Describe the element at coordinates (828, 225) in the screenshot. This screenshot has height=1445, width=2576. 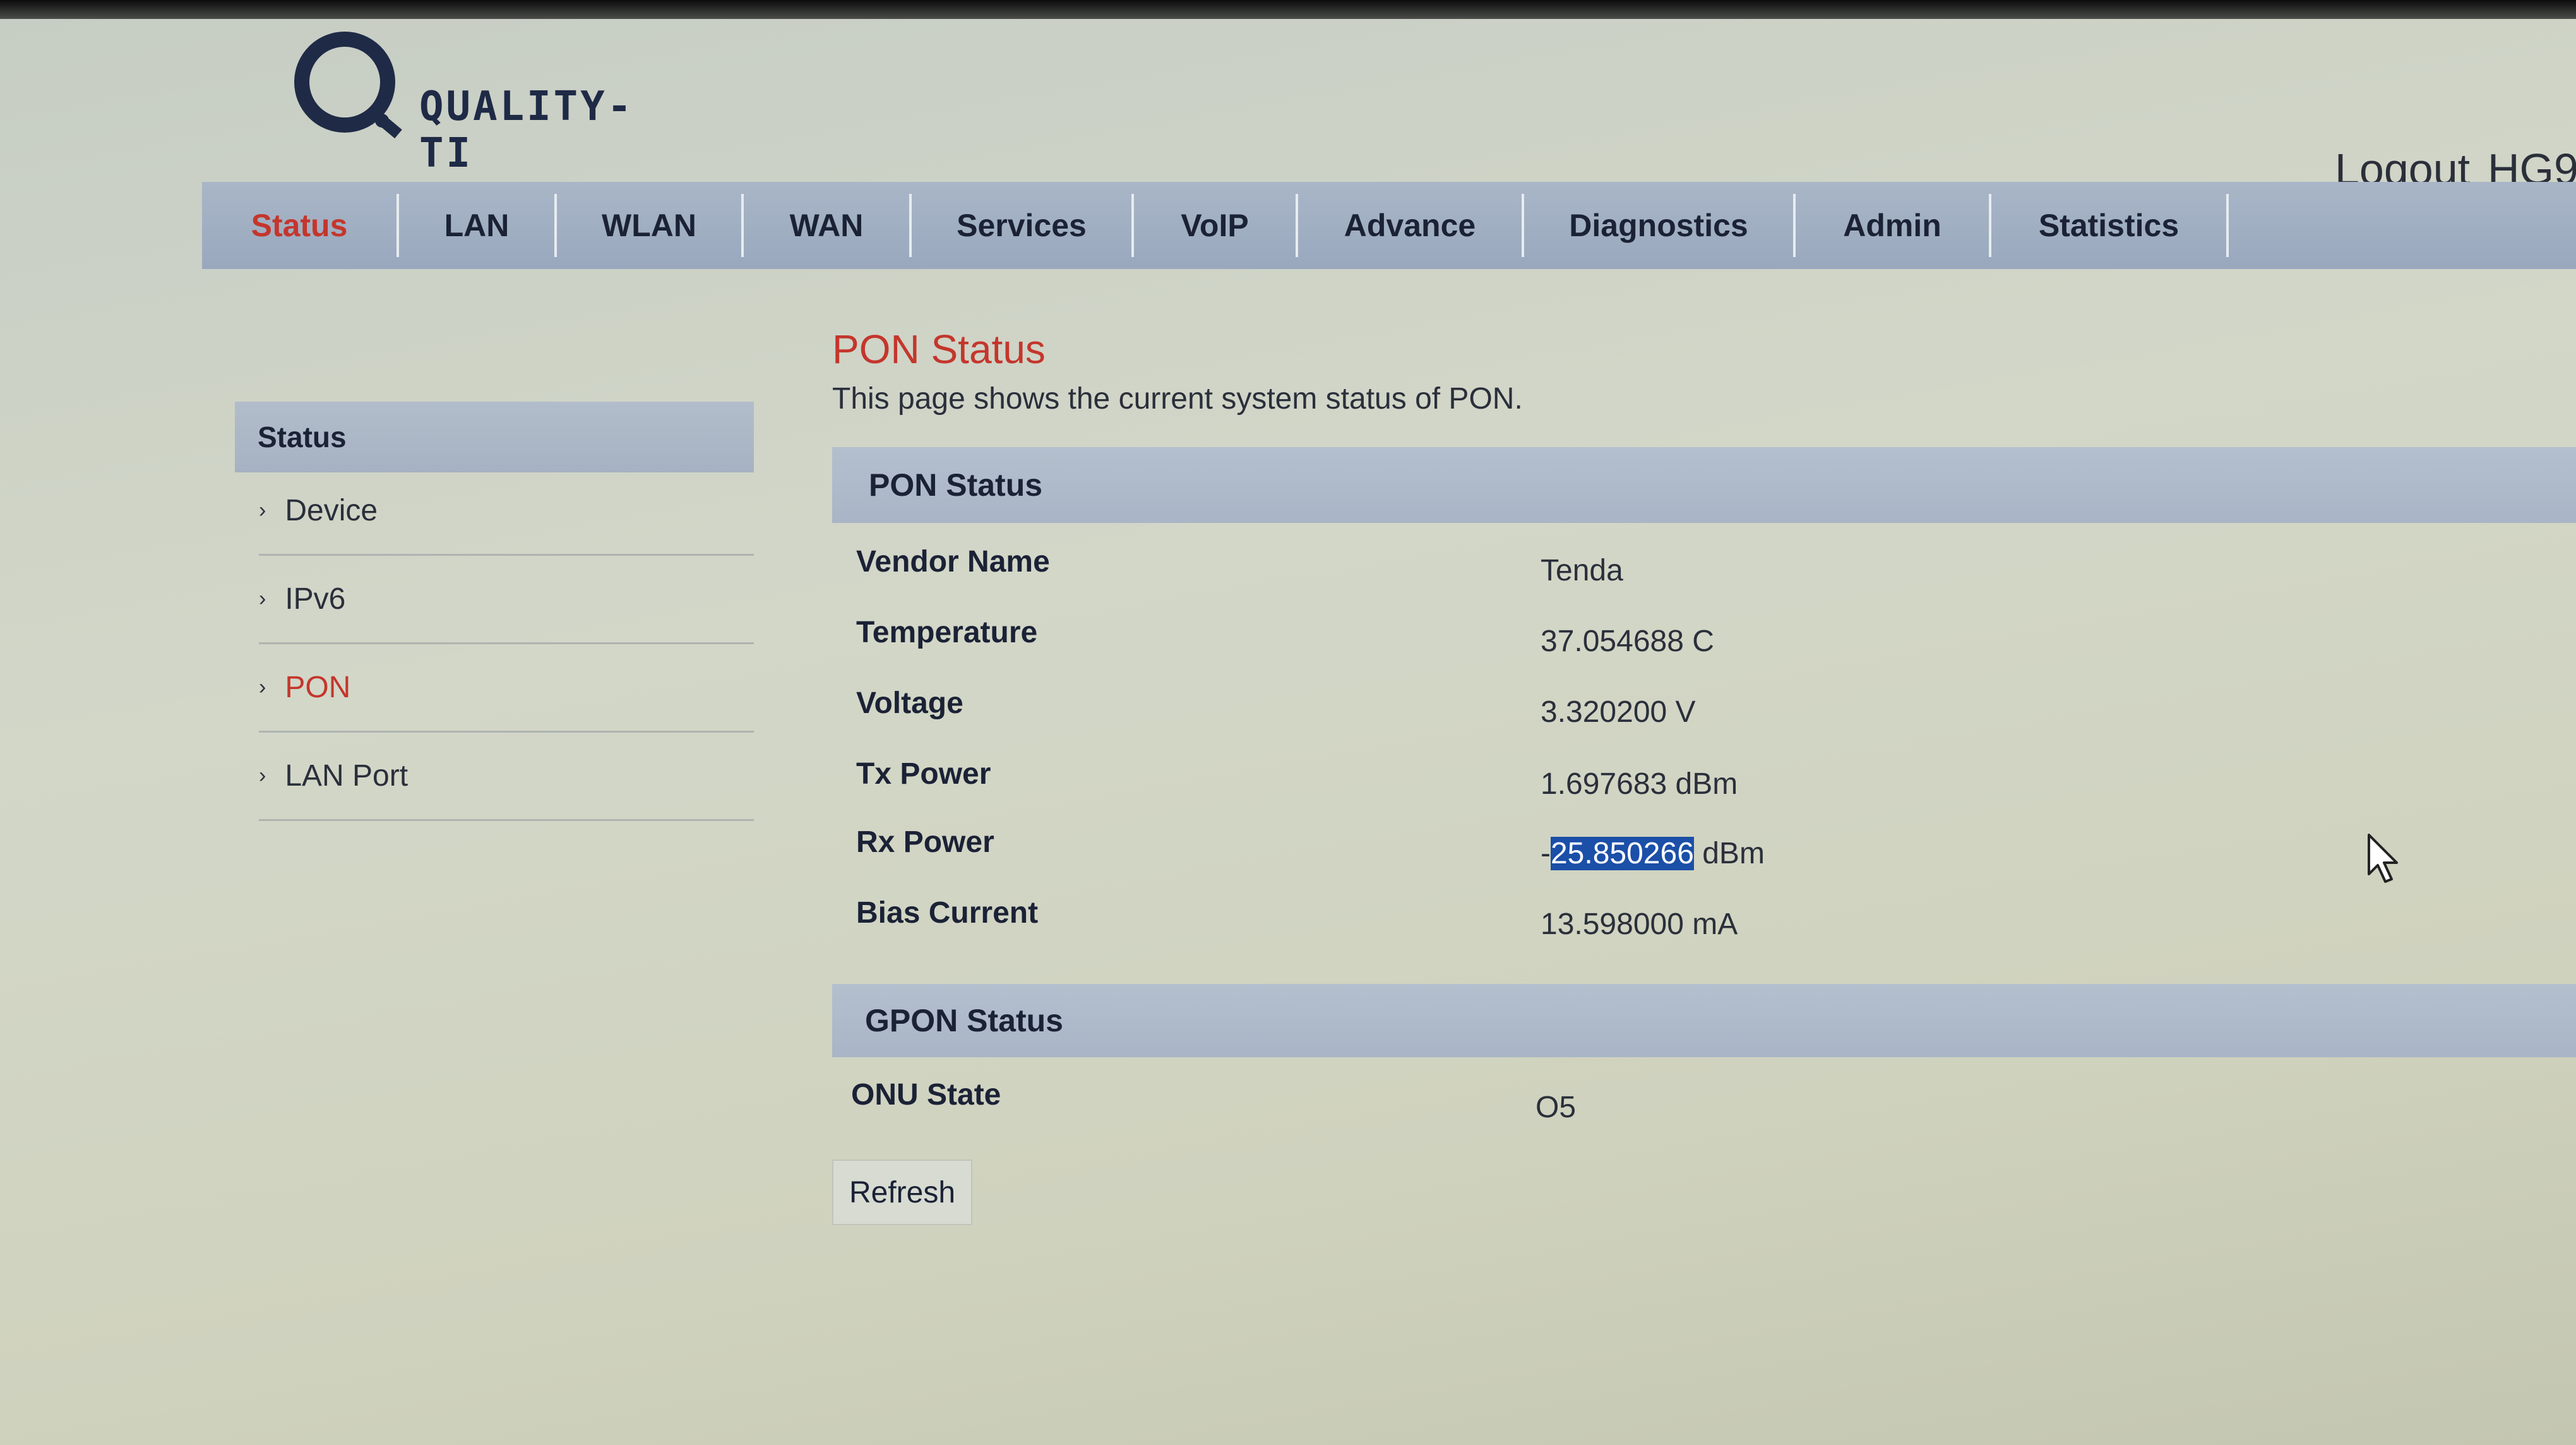
I see `tab-wan: WAN` at that location.